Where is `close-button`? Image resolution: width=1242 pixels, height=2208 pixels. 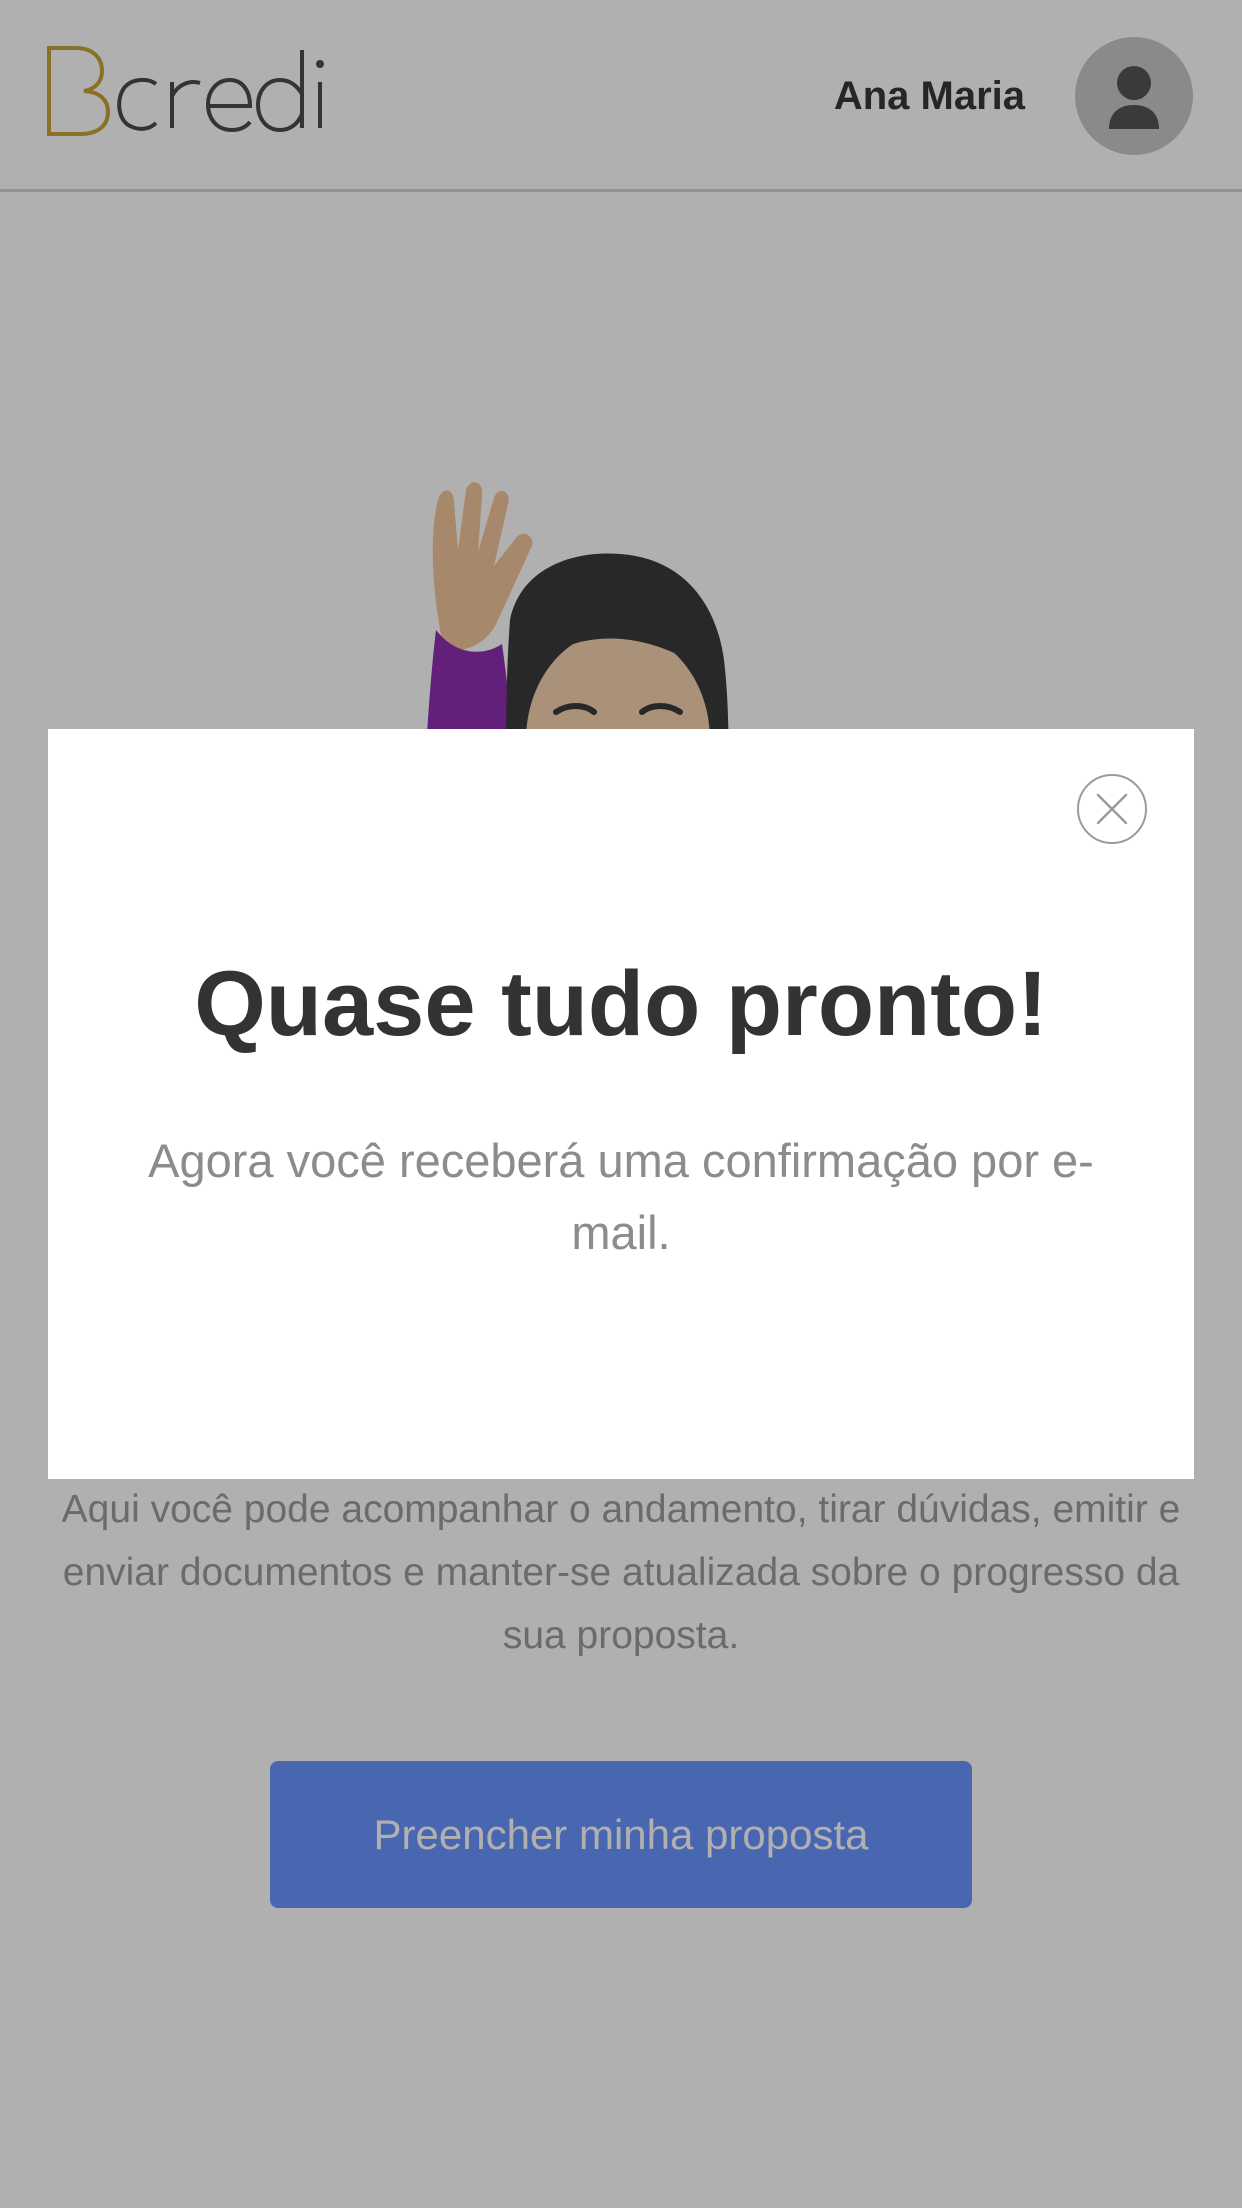 close-button is located at coordinates (1112, 809).